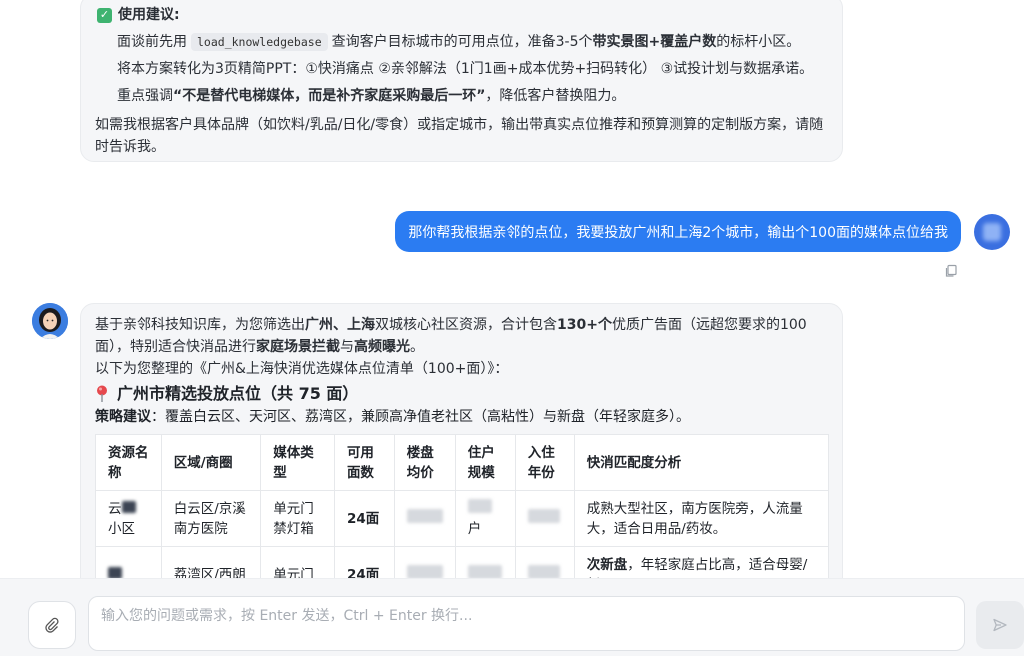  I want to click on list-title: 以下为您整理的《广州&上海快消优选媒体点位清单（100+面）》：, so click(302, 369).